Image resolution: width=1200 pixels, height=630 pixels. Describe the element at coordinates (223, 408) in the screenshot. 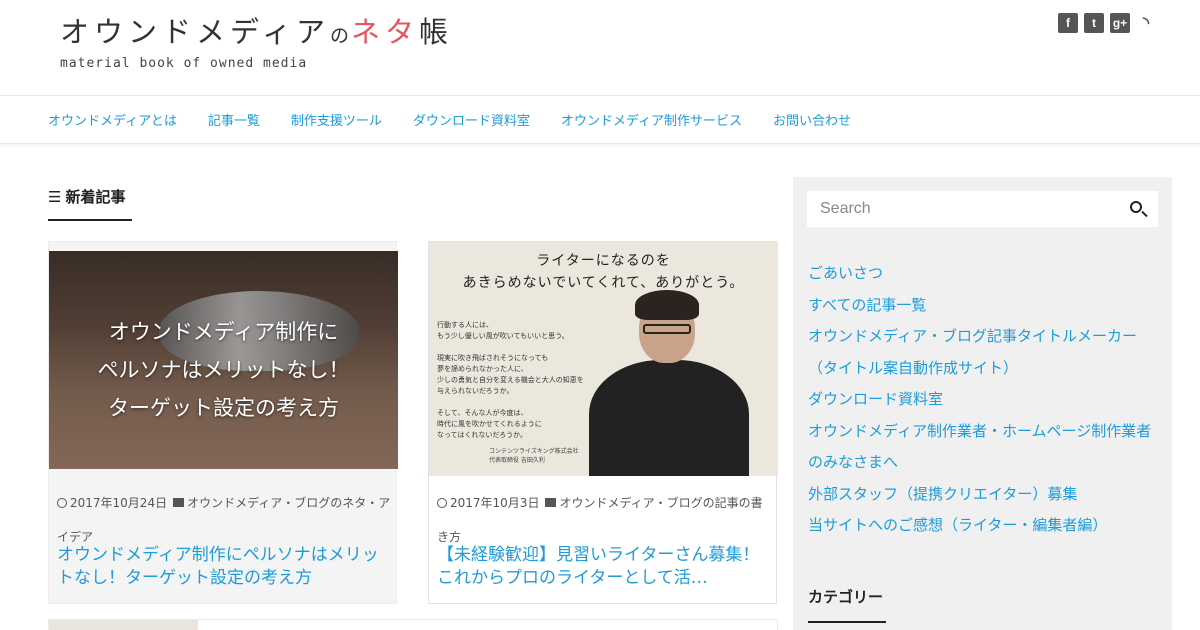

I see `thumbnail-caption-line: ターゲット設定の考え方` at that location.